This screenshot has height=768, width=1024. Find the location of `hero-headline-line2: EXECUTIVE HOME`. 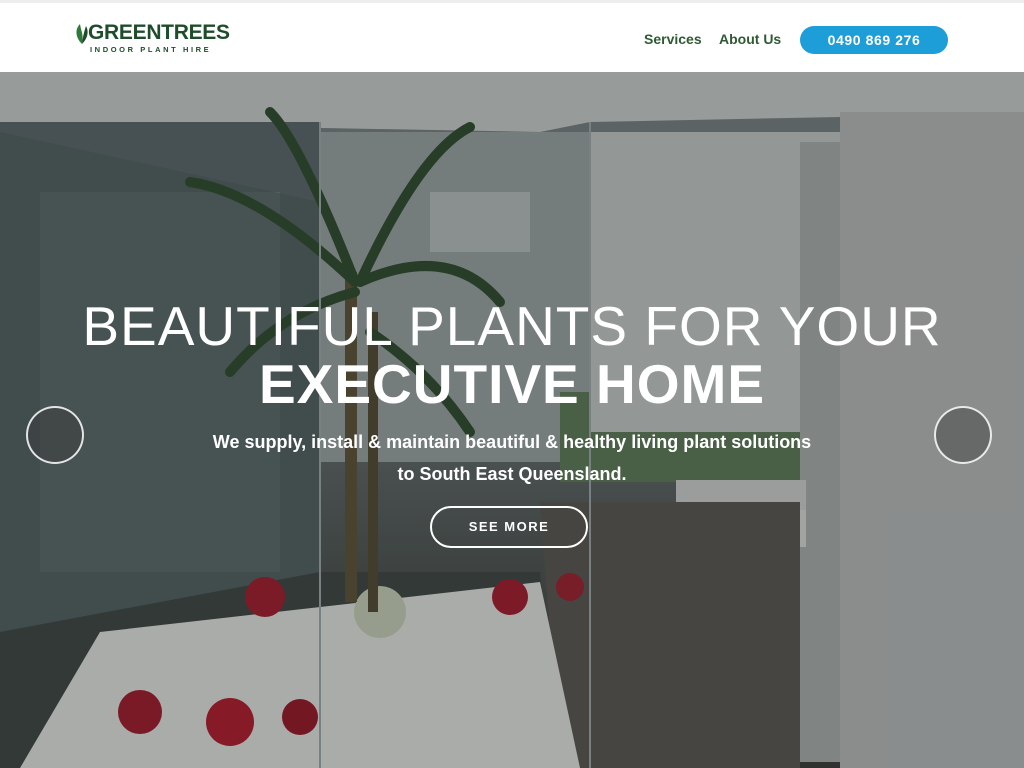

hero-headline-line2: EXECUTIVE HOME is located at coordinates (512, 384).